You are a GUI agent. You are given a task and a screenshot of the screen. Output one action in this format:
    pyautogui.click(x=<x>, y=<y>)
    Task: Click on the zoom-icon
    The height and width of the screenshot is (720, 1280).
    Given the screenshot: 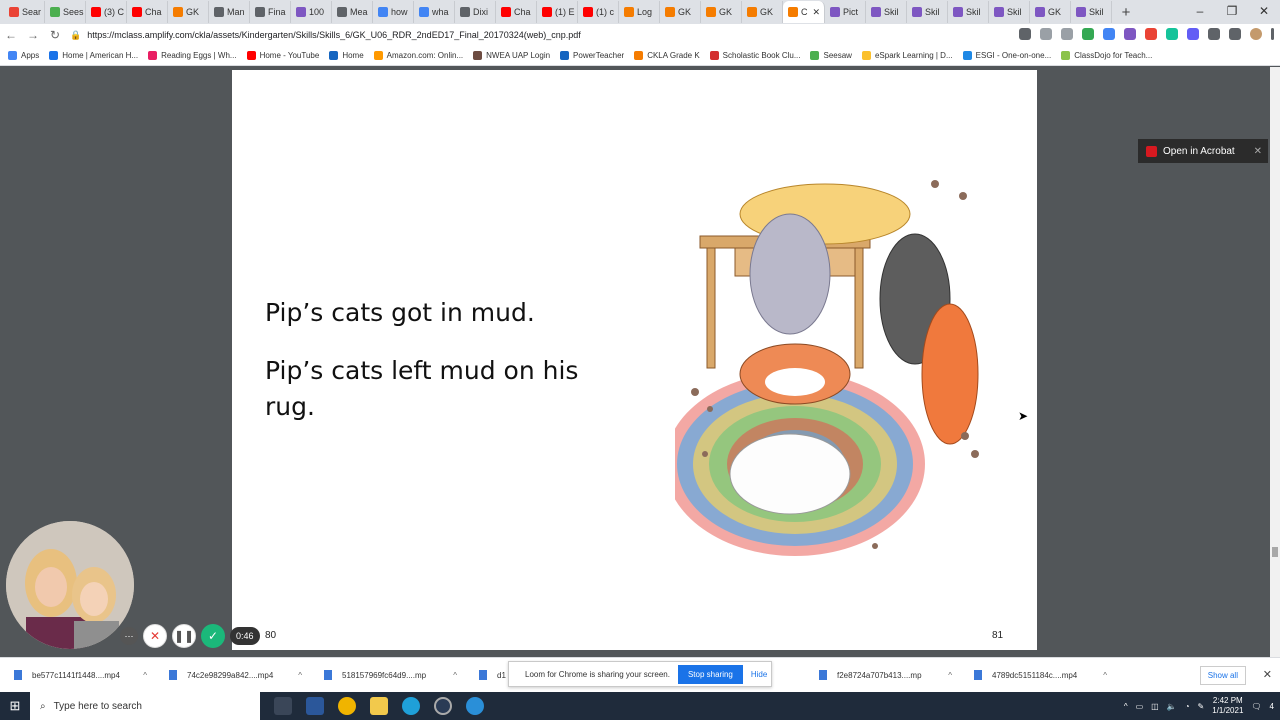 What is the action you would take?
    pyautogui.click(x=1046, y=34)
    